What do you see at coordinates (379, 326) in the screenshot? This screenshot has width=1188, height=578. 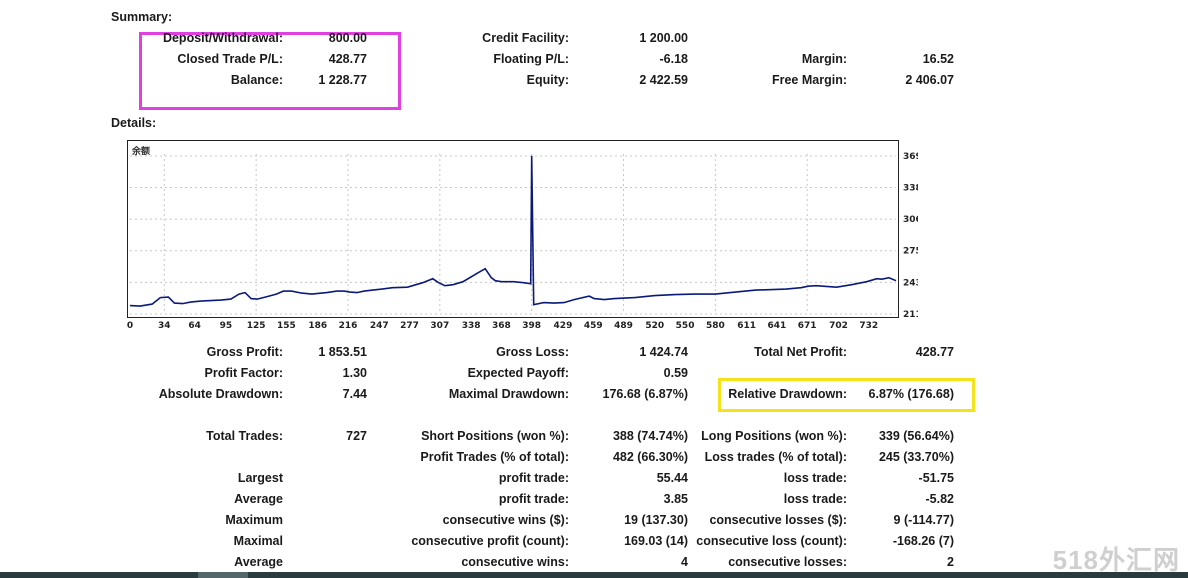 I see `x-tick-label-8: 247` at bounding box center [379, 326].